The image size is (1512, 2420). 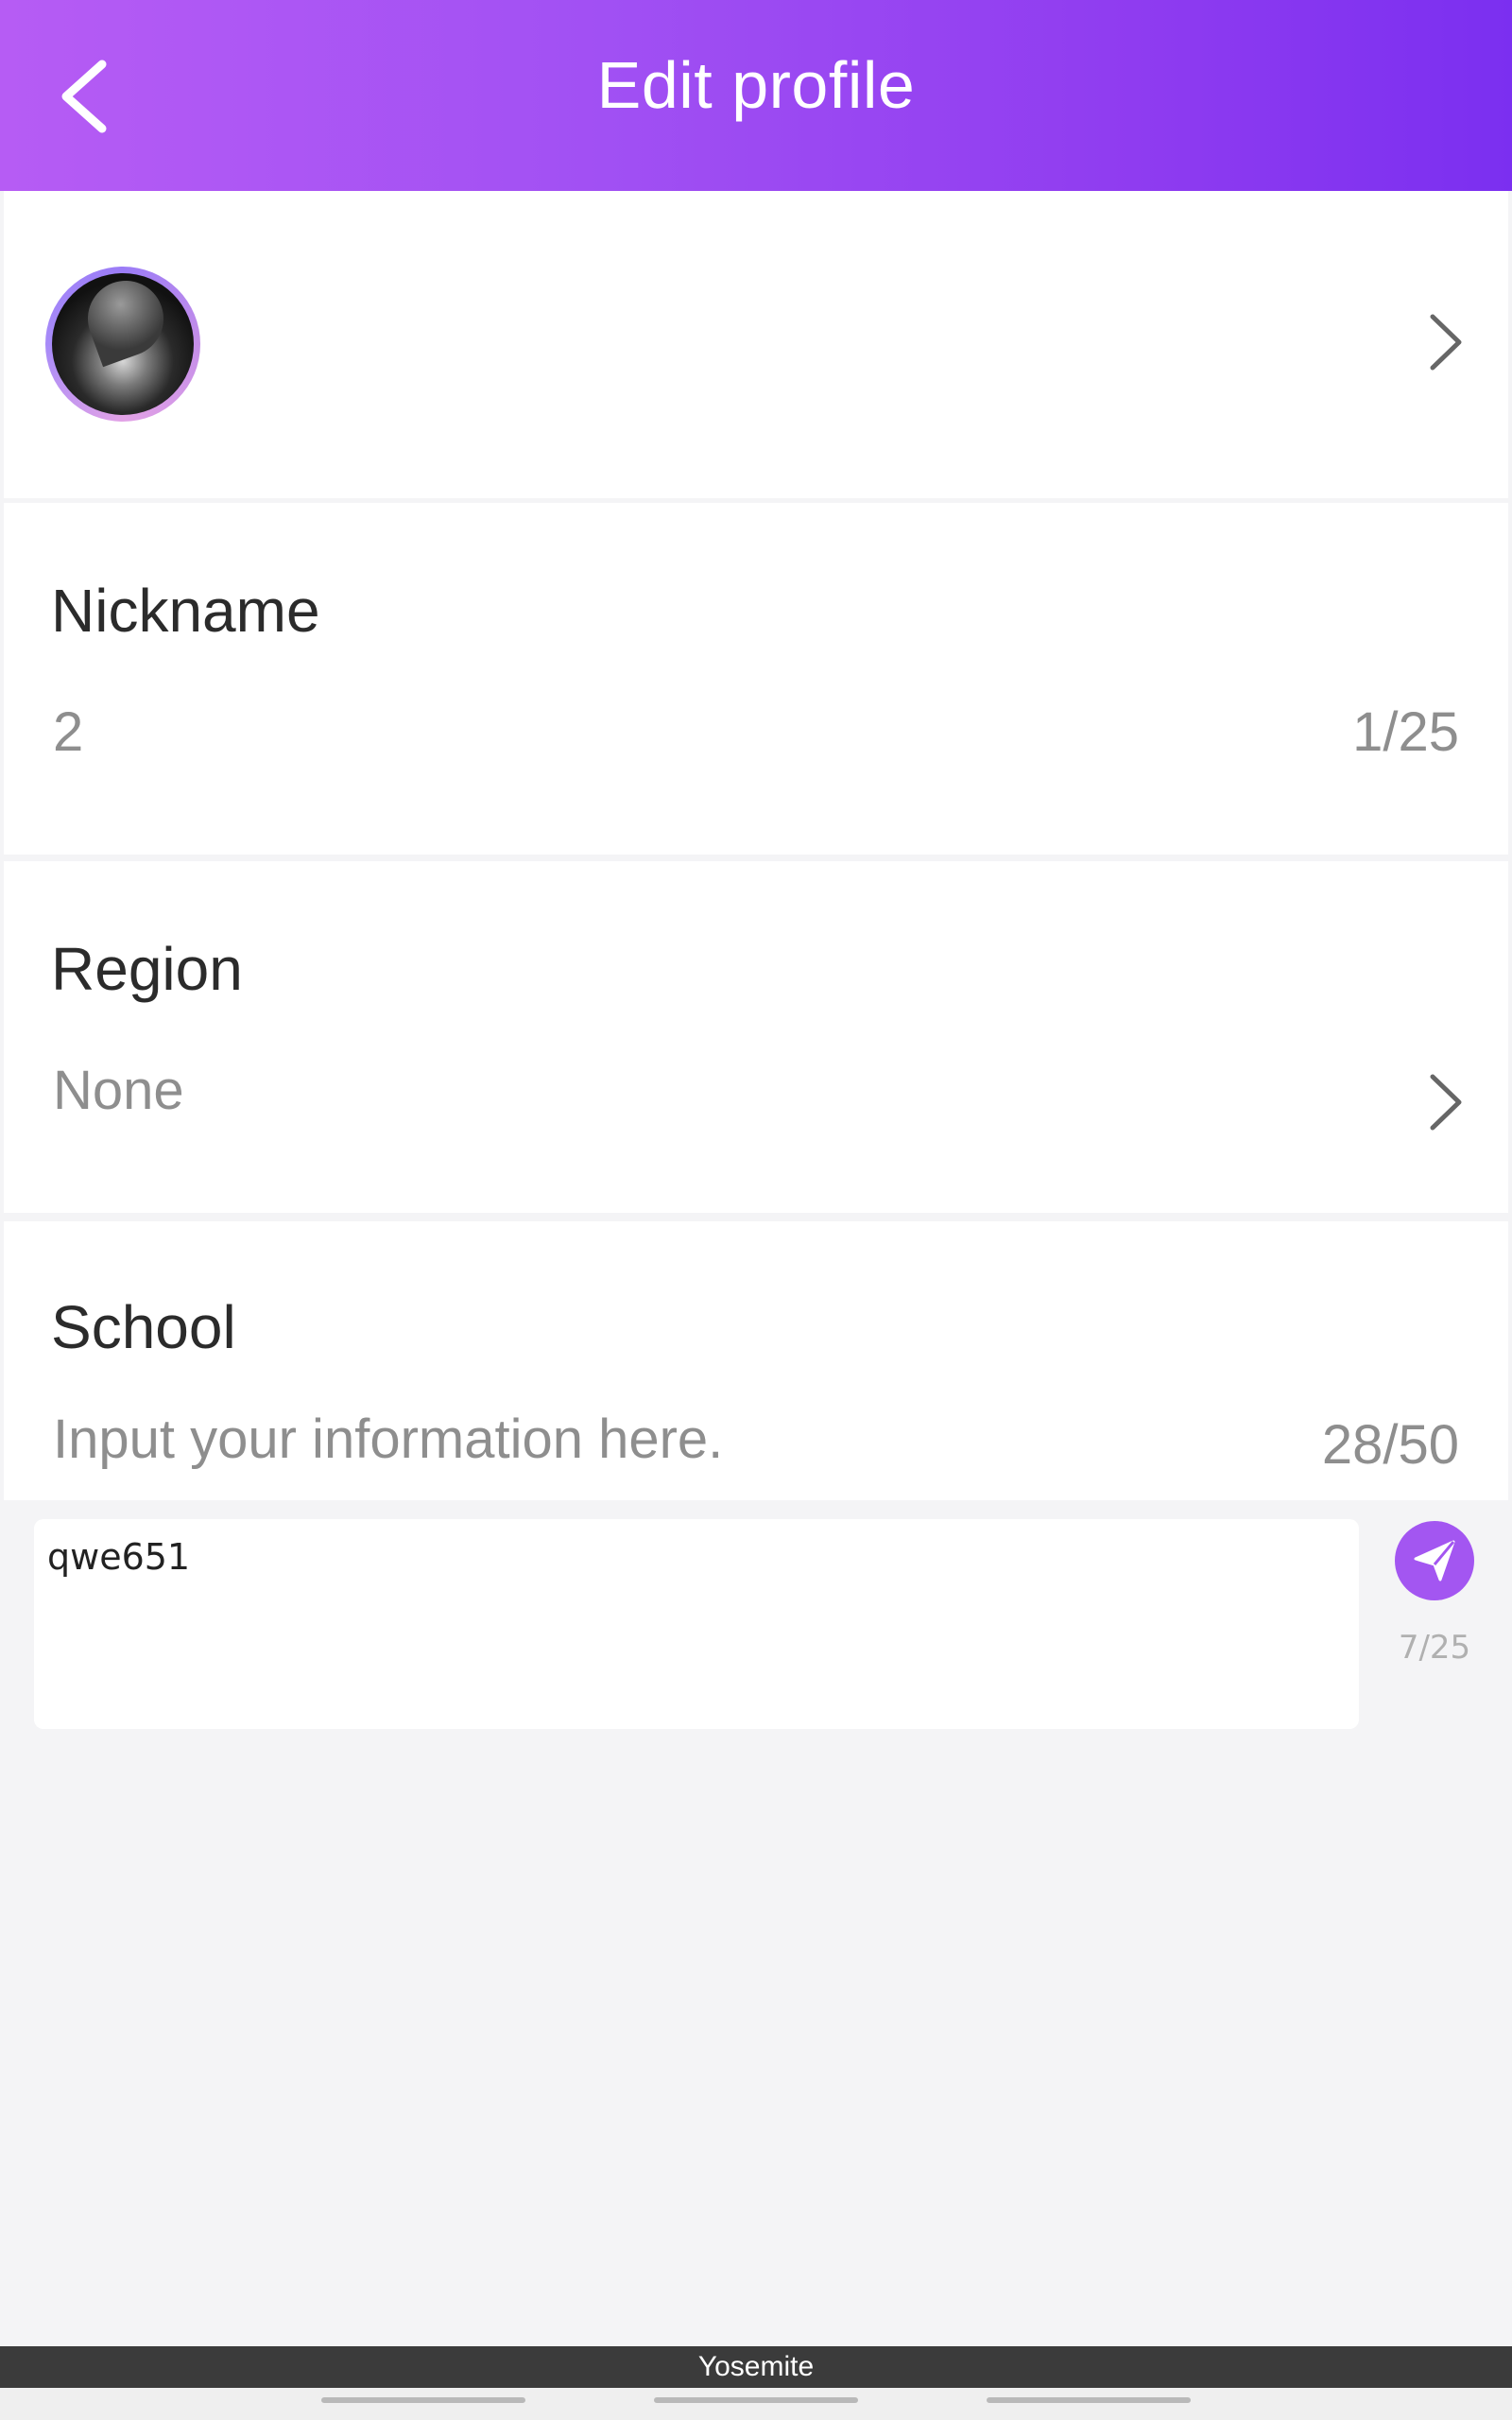 What do you see at coordinates (756, 85) in the screenshot?
I see `page-title: Edit profile` at bounding box center [756, 85].